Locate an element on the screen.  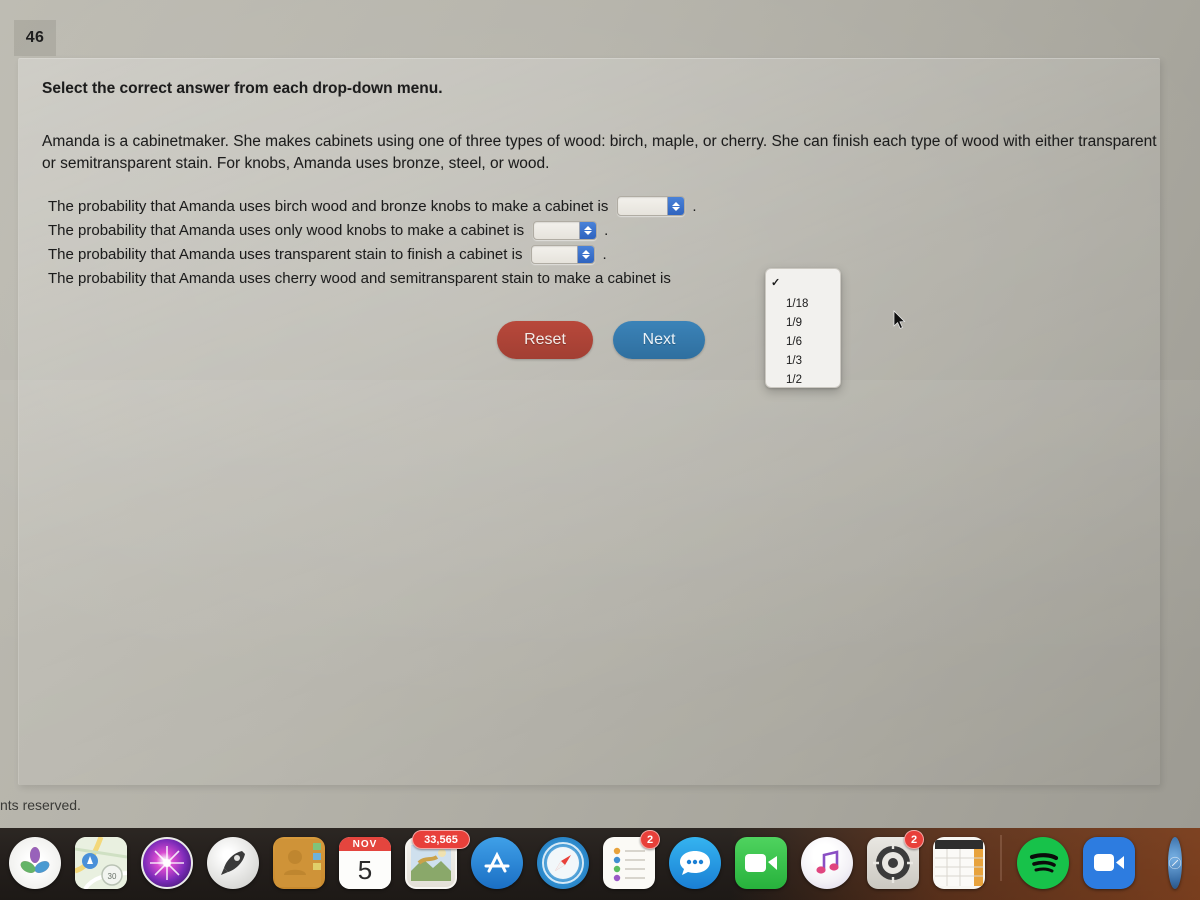
svg-text: 30 is located at coordinates (112, 876).